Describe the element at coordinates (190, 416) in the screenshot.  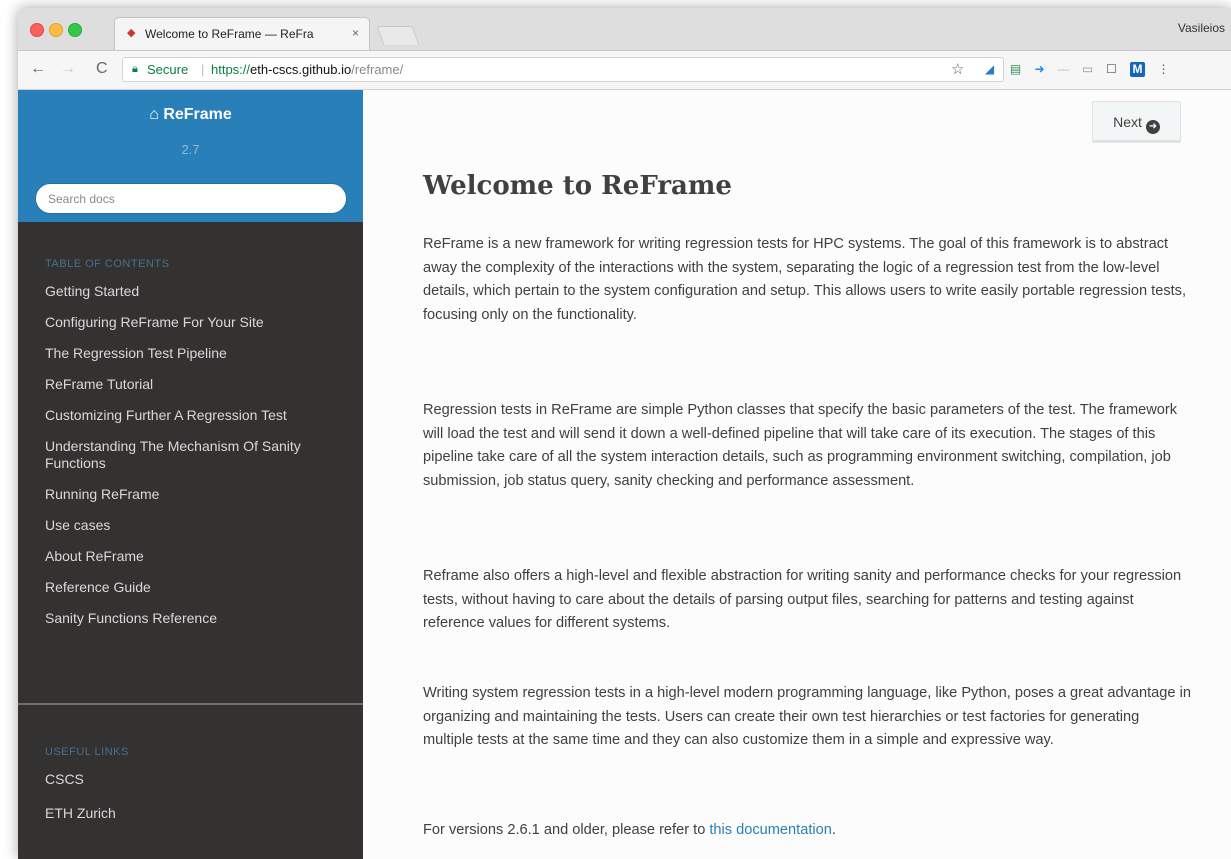
I see `toc-item-customizing: Customizing Further A Regression Test` at that location.